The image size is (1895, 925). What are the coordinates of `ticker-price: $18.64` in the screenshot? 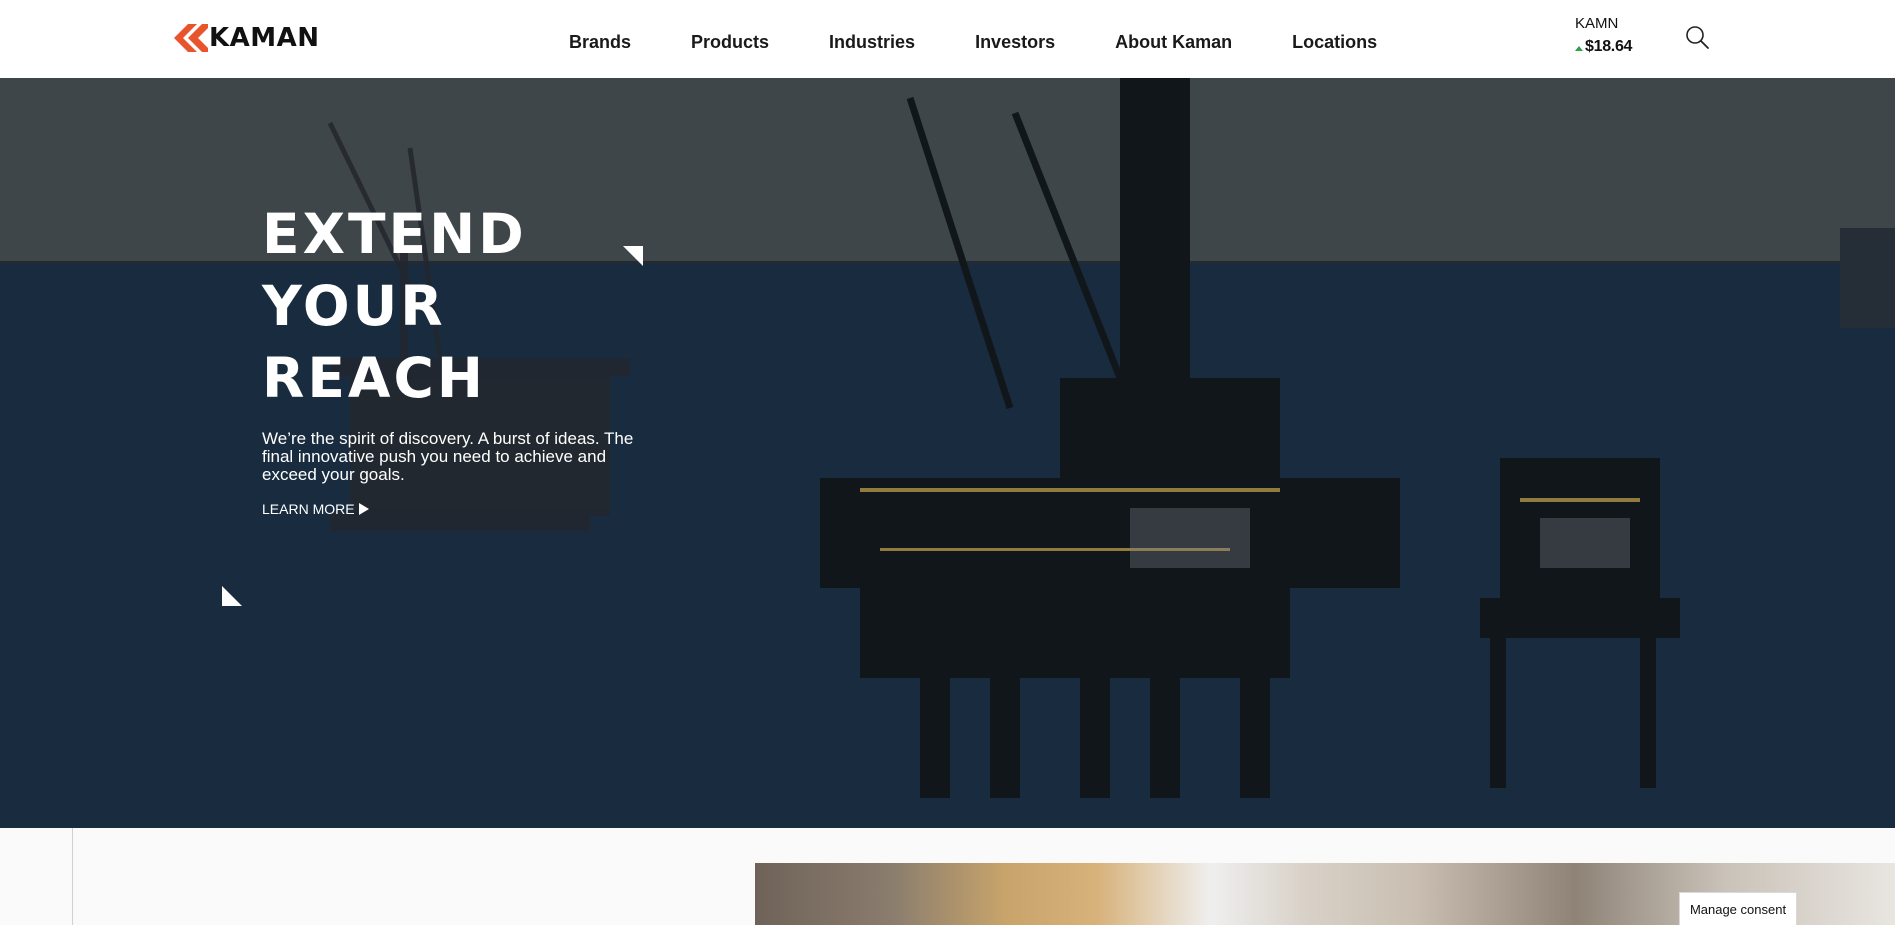 It's located at (1609, 46).